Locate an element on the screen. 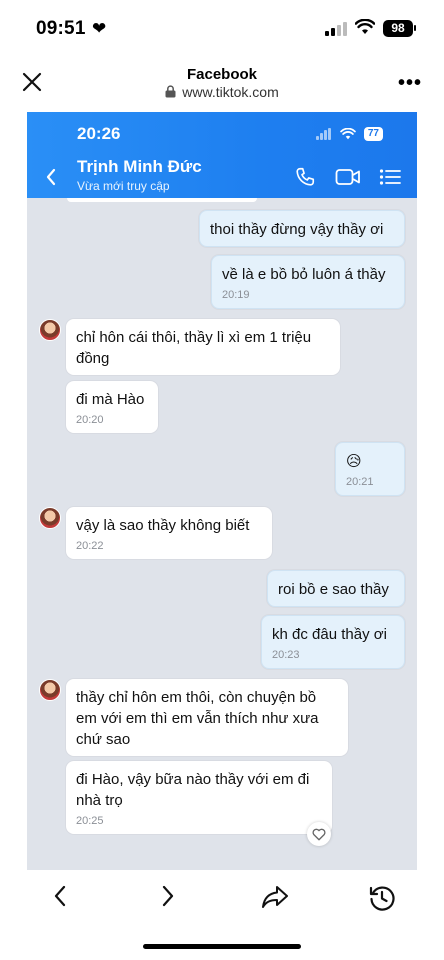 This screenshot has height=960, width=444. video-call-icon is located at coordinates (348, 177).